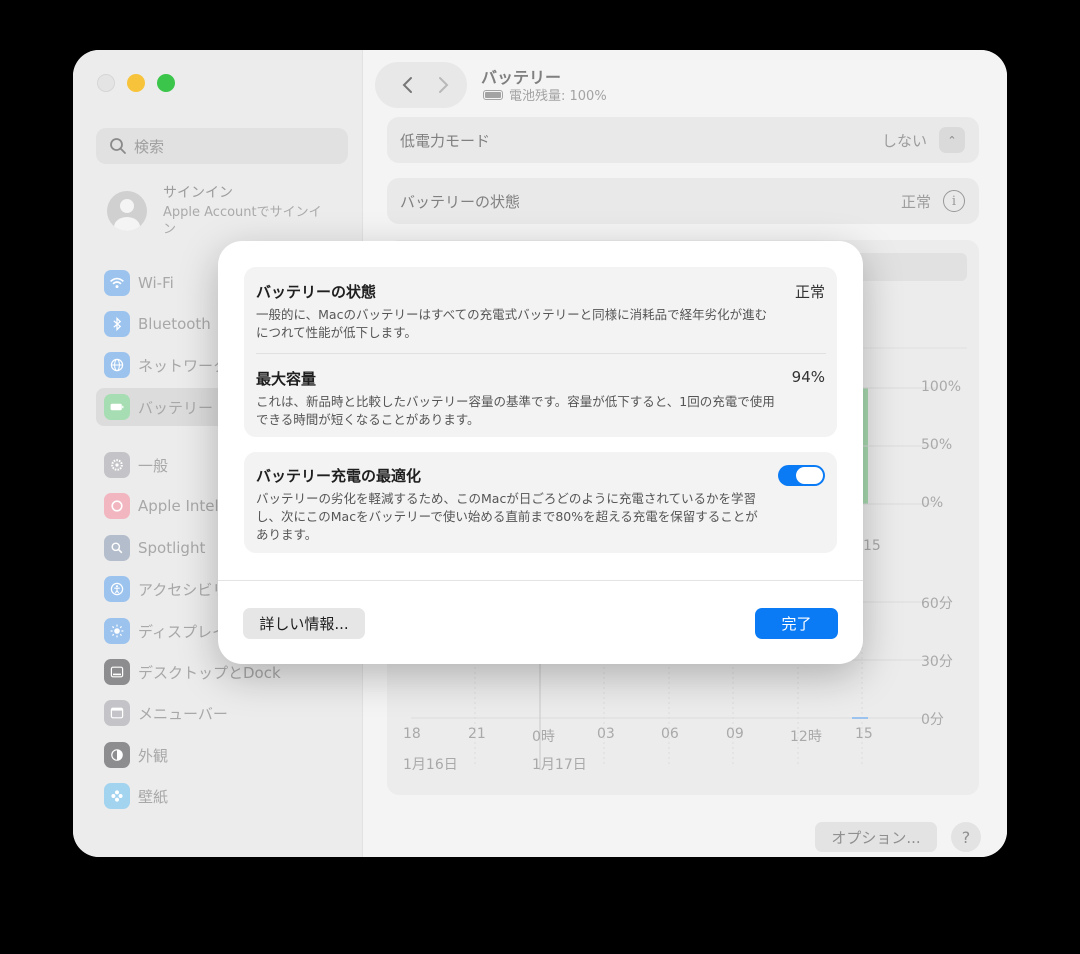  I want to click on optimized-charging-title: バッテリー充電の最適化, so click(339, 476).